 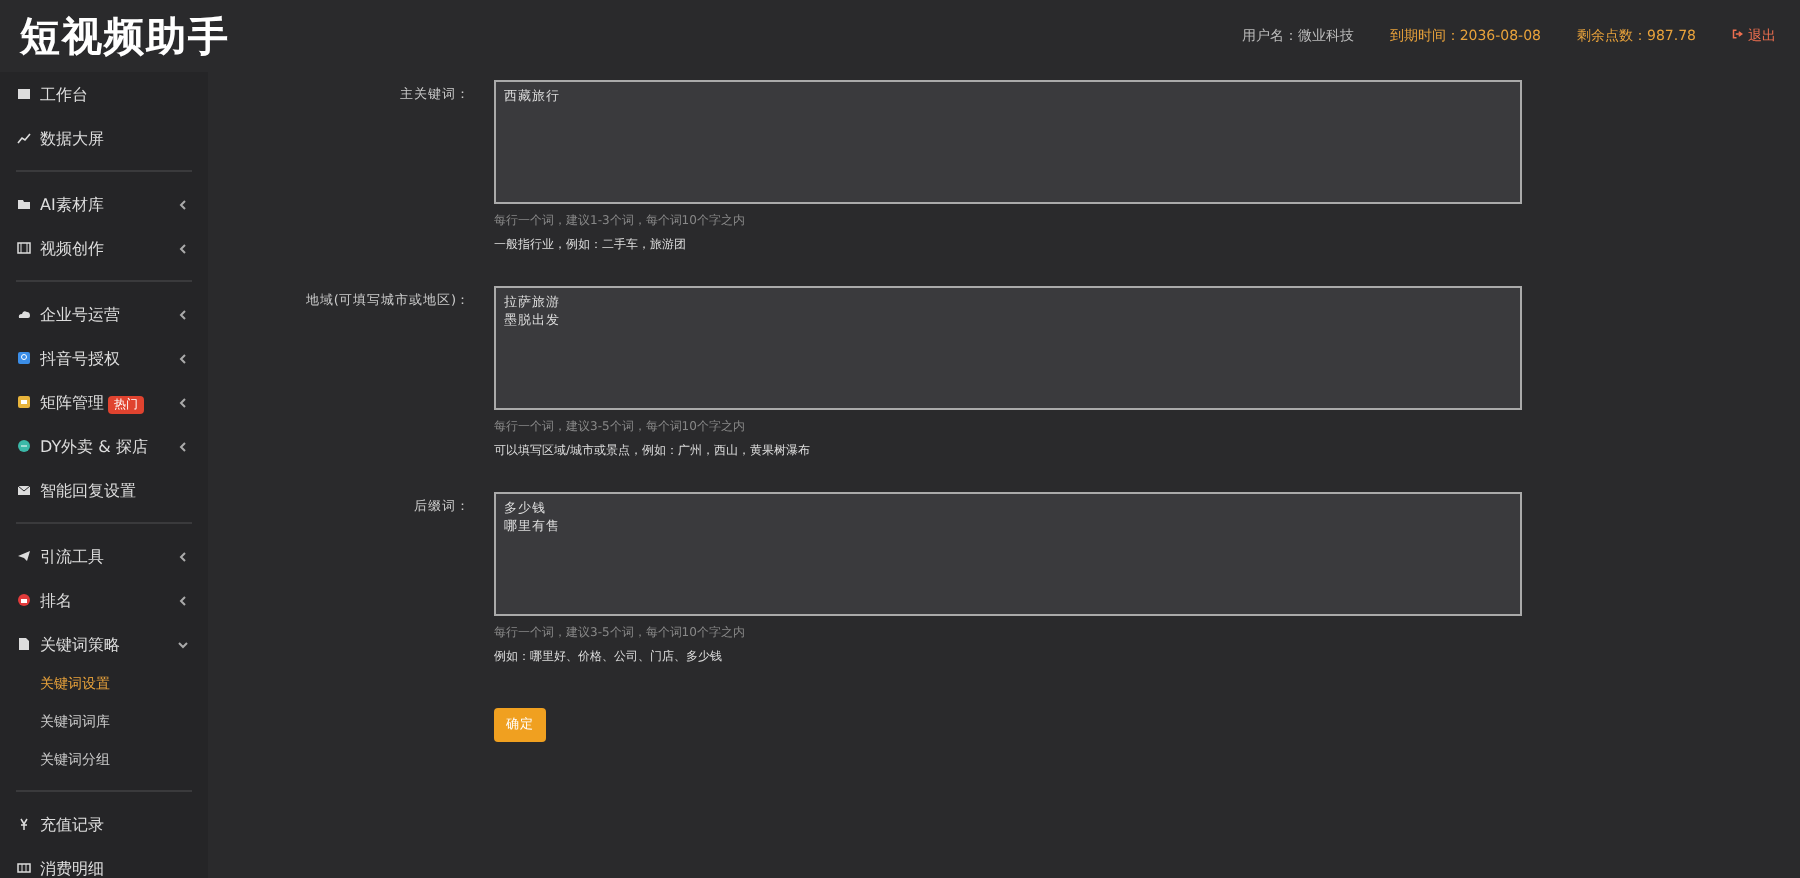 I want to click on sidebar-item: 视频创作, so click(x=104, y=248).